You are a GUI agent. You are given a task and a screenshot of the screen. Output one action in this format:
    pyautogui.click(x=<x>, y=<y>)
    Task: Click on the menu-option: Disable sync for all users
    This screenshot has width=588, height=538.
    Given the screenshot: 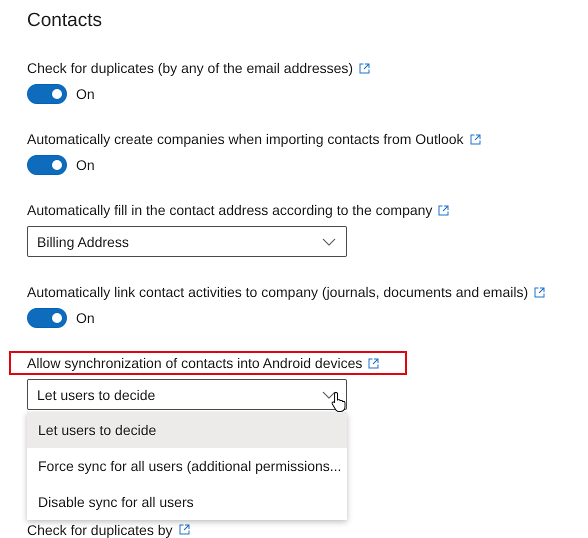 What is the action you would take?
    pyautogui.click(x=187, y=502)
    